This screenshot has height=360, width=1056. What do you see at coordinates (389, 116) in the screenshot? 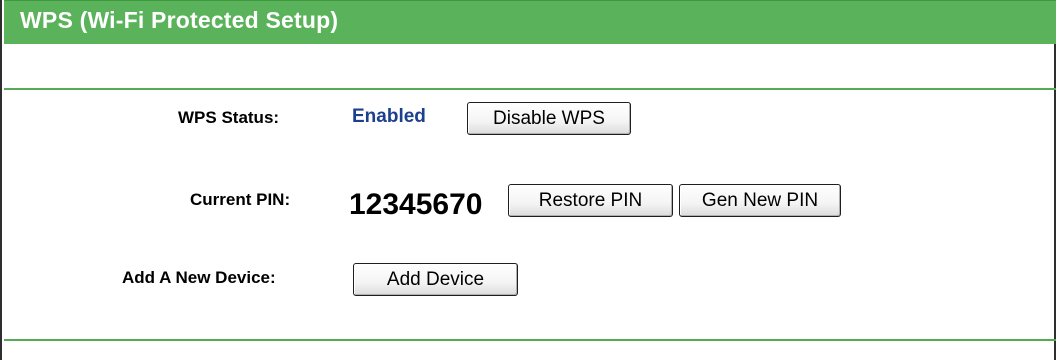
I see `wps-status-value: Enabled` at bounding box center [389, 116].